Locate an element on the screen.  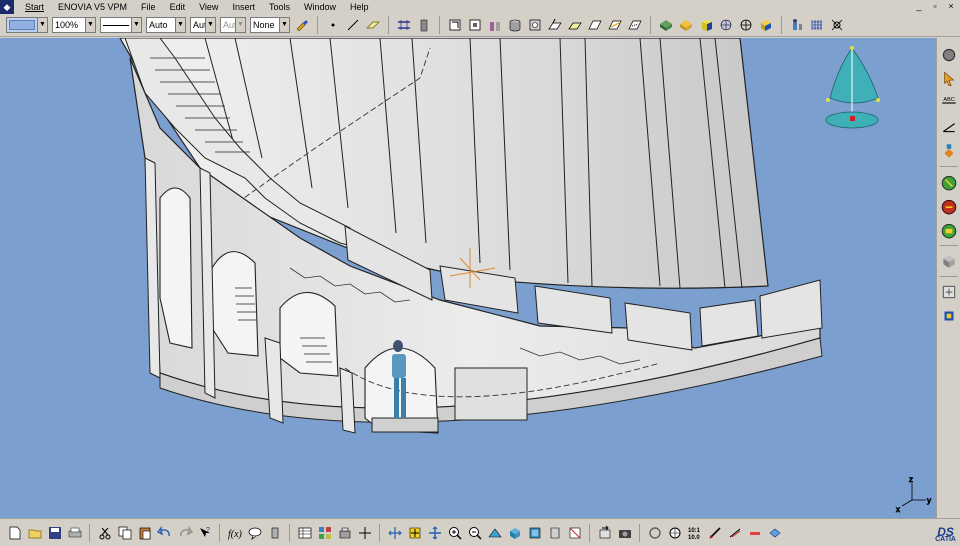
color-dropdown: ▼ is located at coordinates (27, 25).